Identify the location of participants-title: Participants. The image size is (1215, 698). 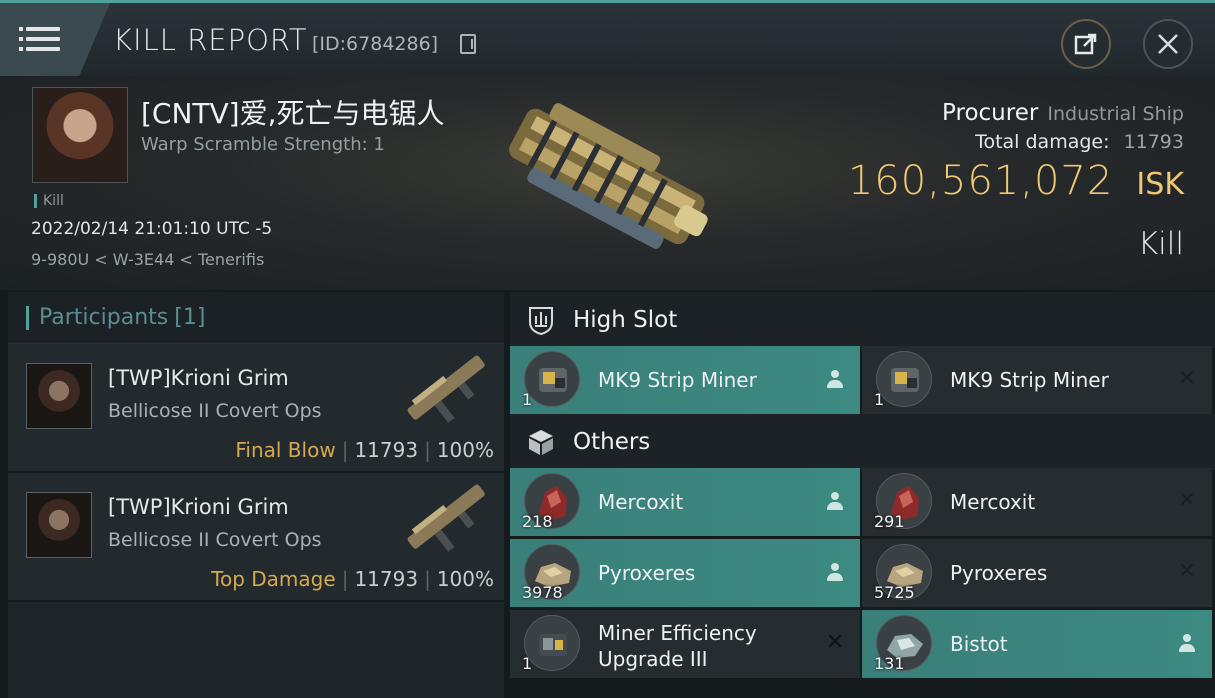
(104, 317).